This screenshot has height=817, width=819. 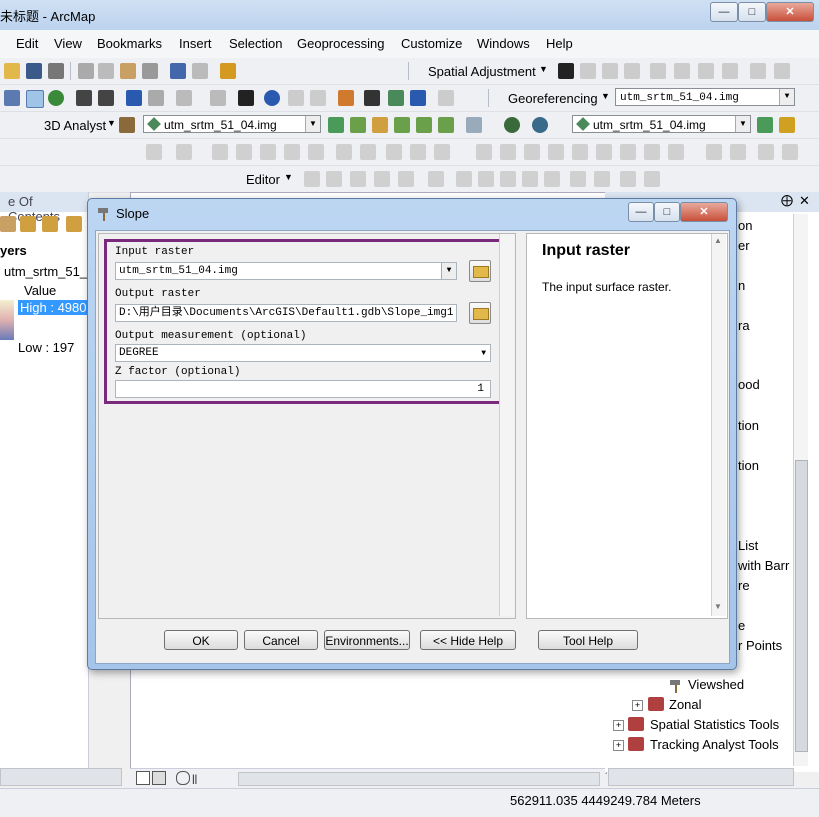 I want to click on pin-icon: ⨁, so click(x=787, y=200).